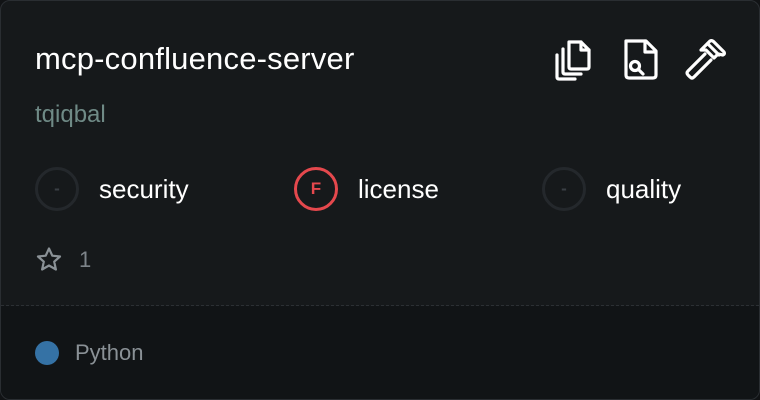  Describe the element at coordinates (85, 259) in the screenshot. I see `star-count: 1` at that location.